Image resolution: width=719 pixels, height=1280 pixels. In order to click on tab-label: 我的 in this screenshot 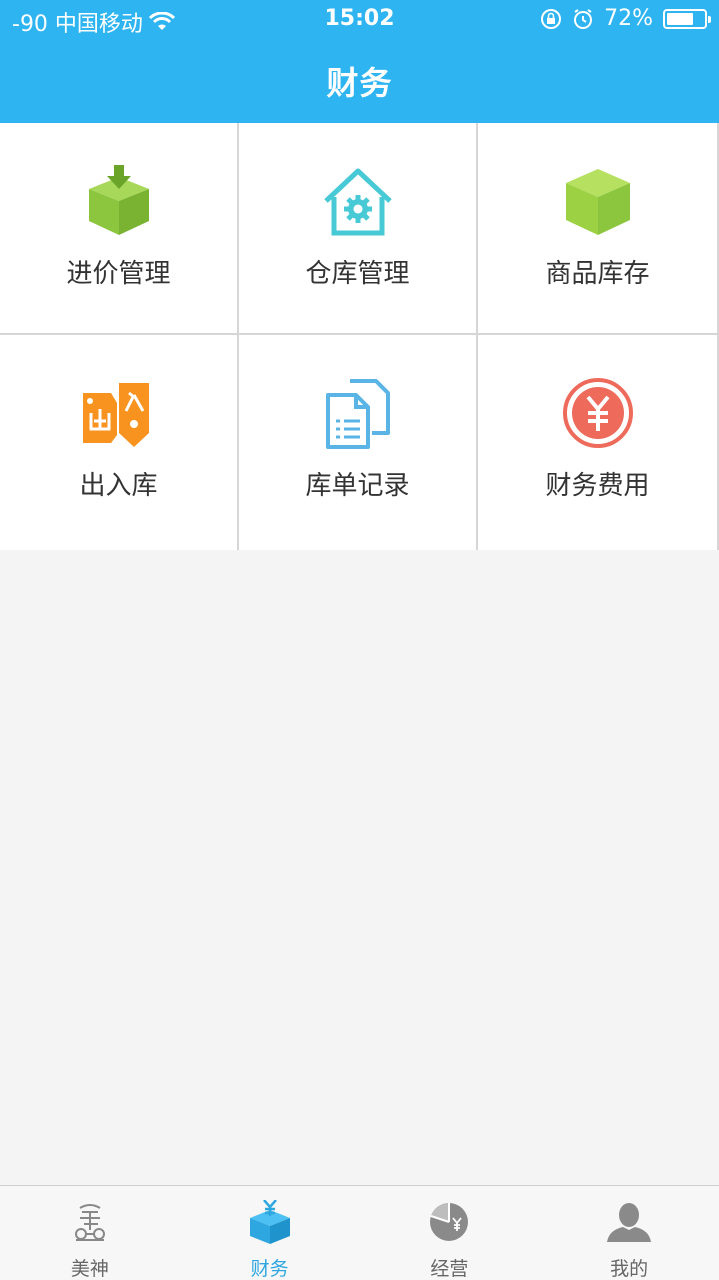, I will do `click(629, 1269)`.